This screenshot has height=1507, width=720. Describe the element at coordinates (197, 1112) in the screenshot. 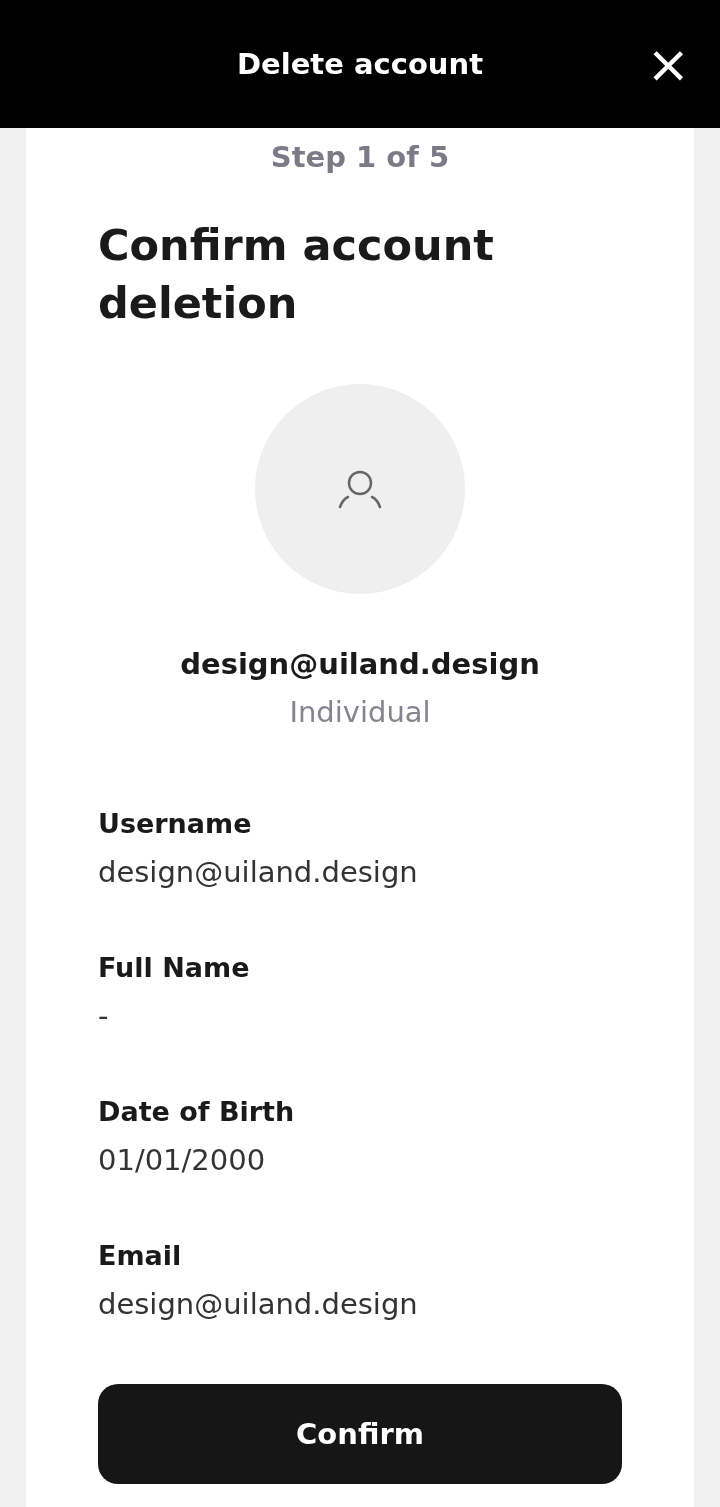

I see `field-label: Date of Birth` at that location.